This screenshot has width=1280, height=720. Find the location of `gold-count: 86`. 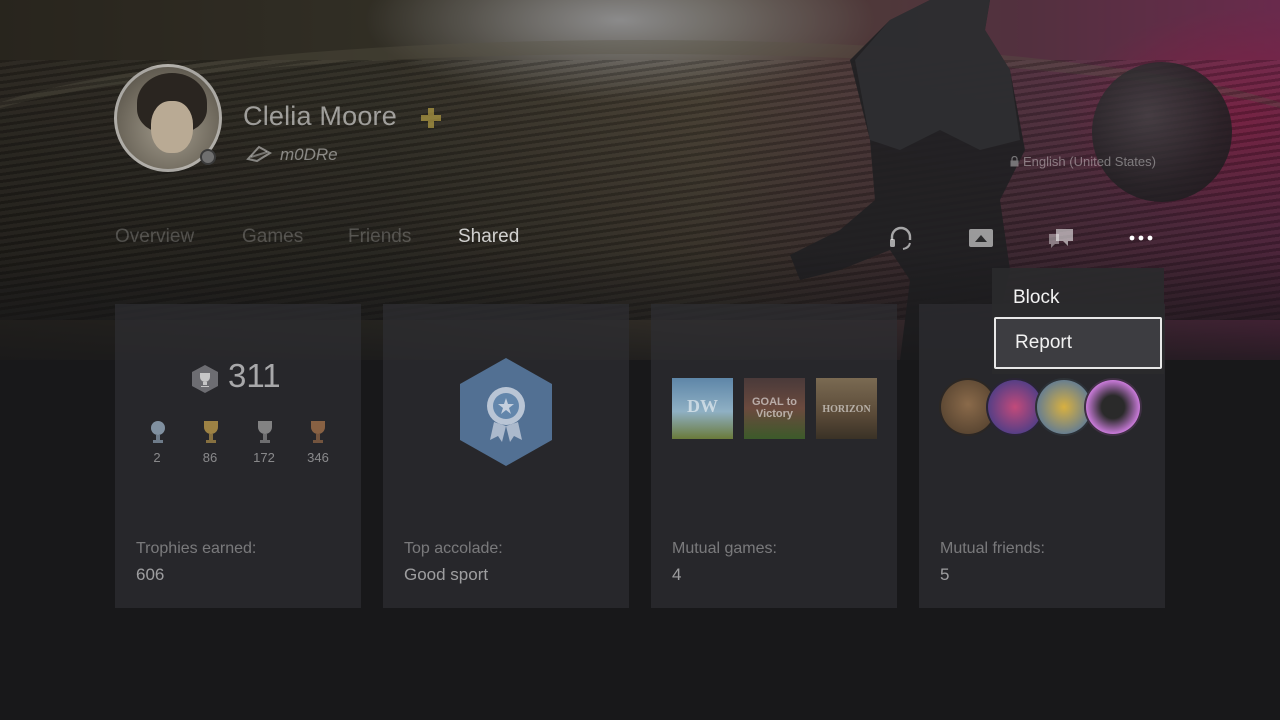

gold-count: 86 is located at coordinates (210, 457).